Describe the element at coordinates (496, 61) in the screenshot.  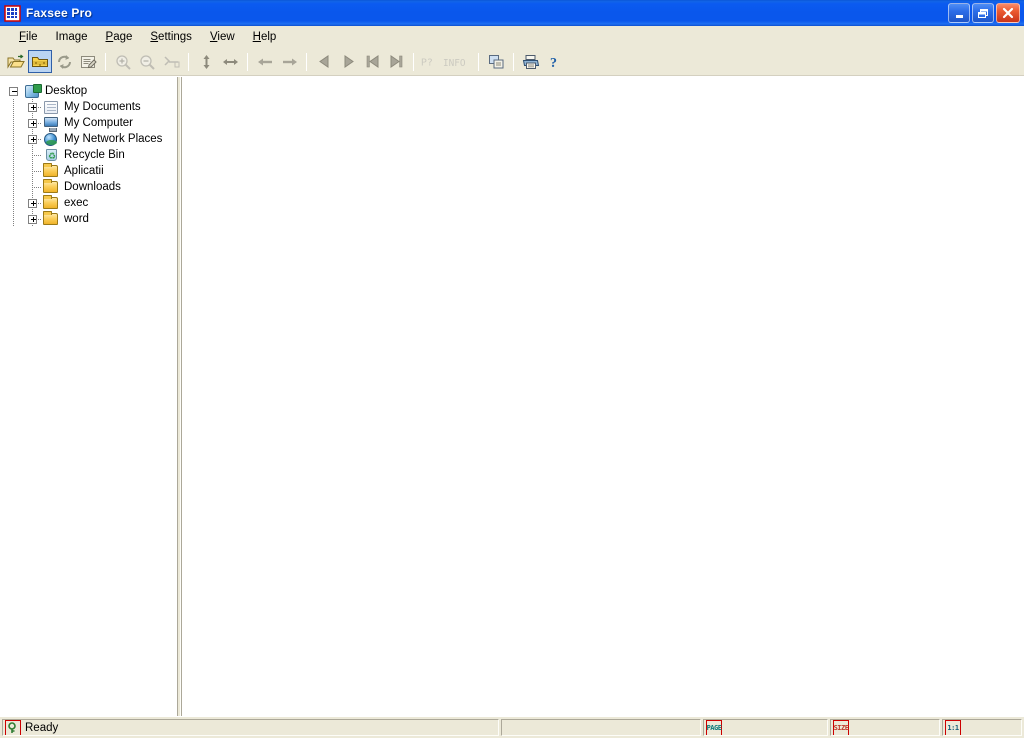
I see `copy-to-button` at that location.